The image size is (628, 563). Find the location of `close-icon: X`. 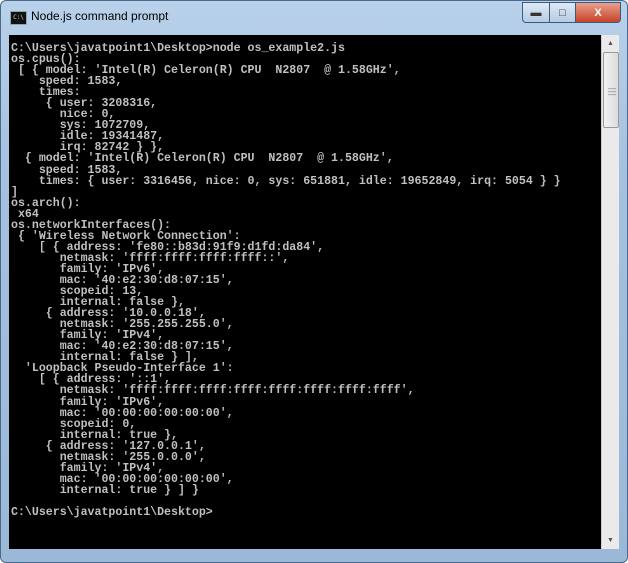

close-icon: X is located at coordinates (598, 12).